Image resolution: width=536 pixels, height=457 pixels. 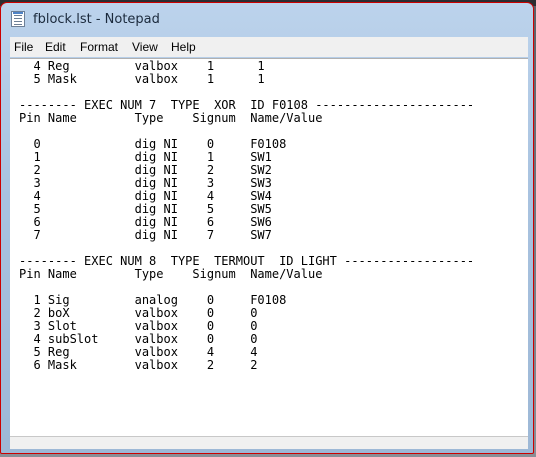 What do you see at coordinates (96, 19) in the screenshot?
I see `window-title: fblock.lst - Notepad` at bounding box center [96, 19].